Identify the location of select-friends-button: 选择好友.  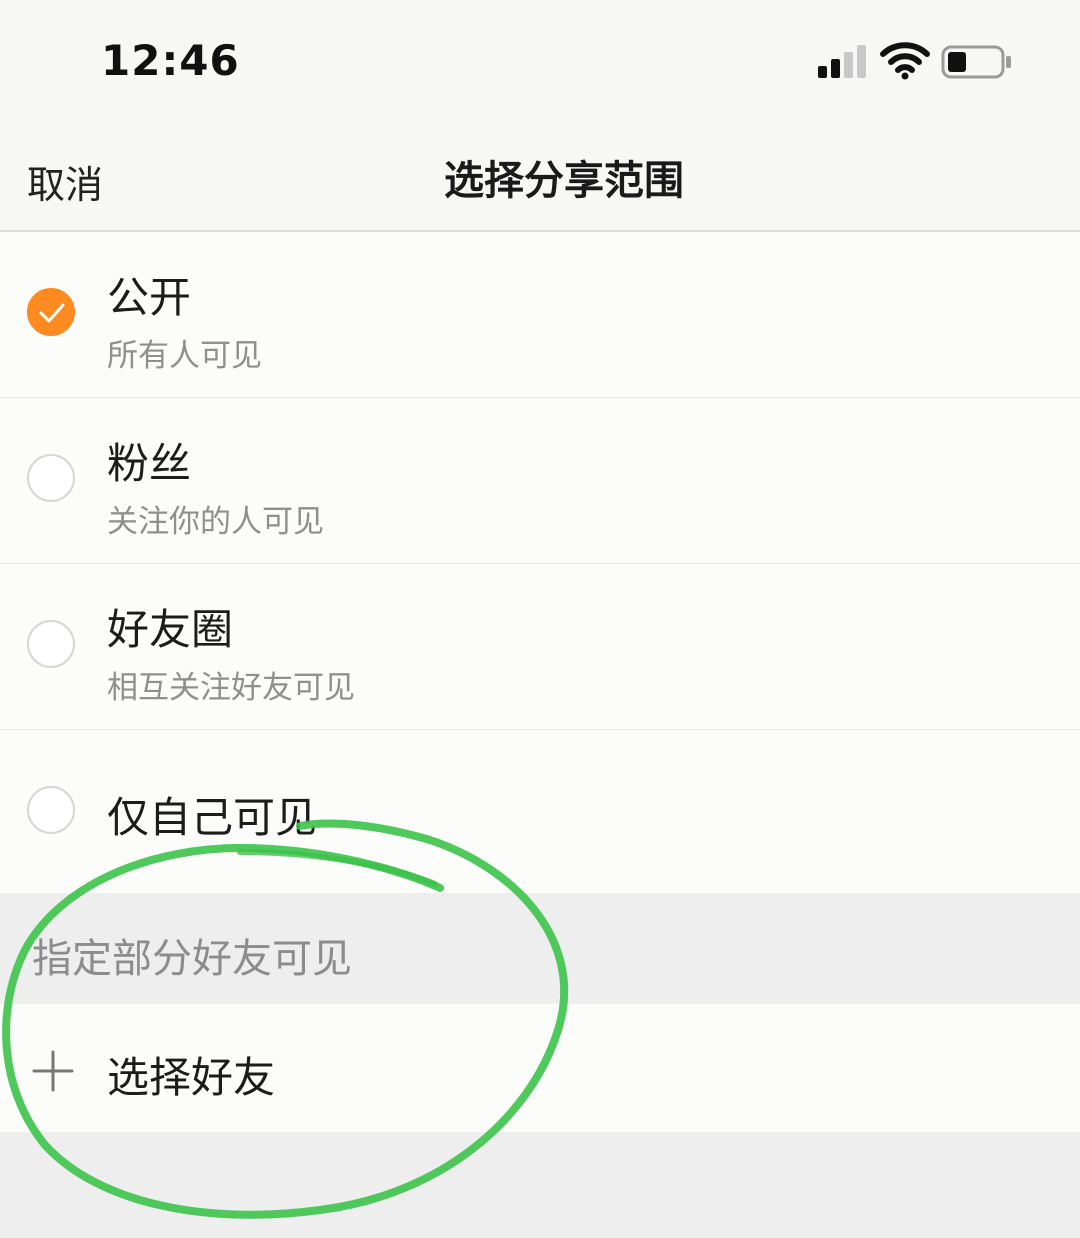
(540, 1068).